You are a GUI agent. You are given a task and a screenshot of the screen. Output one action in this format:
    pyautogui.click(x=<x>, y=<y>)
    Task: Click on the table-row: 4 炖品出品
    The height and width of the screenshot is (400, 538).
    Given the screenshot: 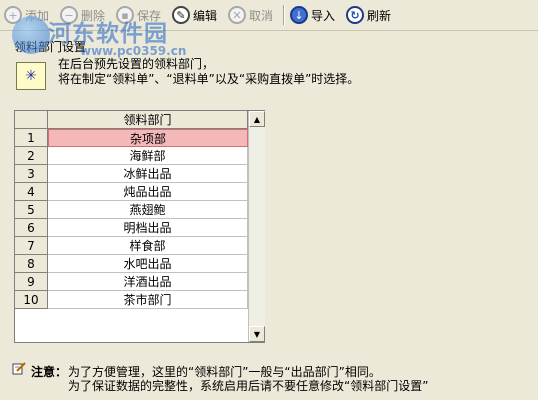 What is the action you would take?
    pyautogui.click(x=131, y=192)
    